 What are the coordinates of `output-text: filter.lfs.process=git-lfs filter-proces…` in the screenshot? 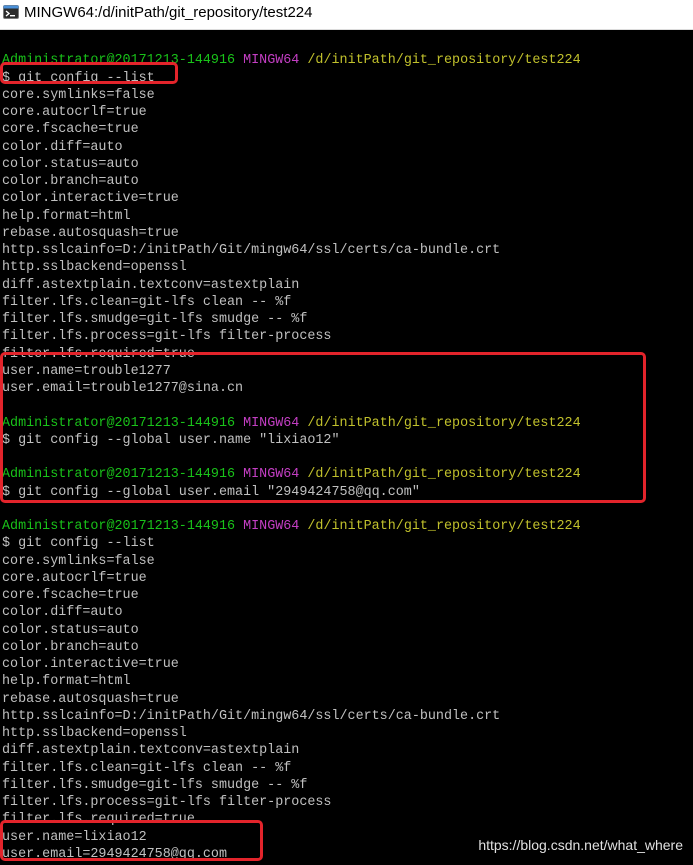 It's located at (167, 337).